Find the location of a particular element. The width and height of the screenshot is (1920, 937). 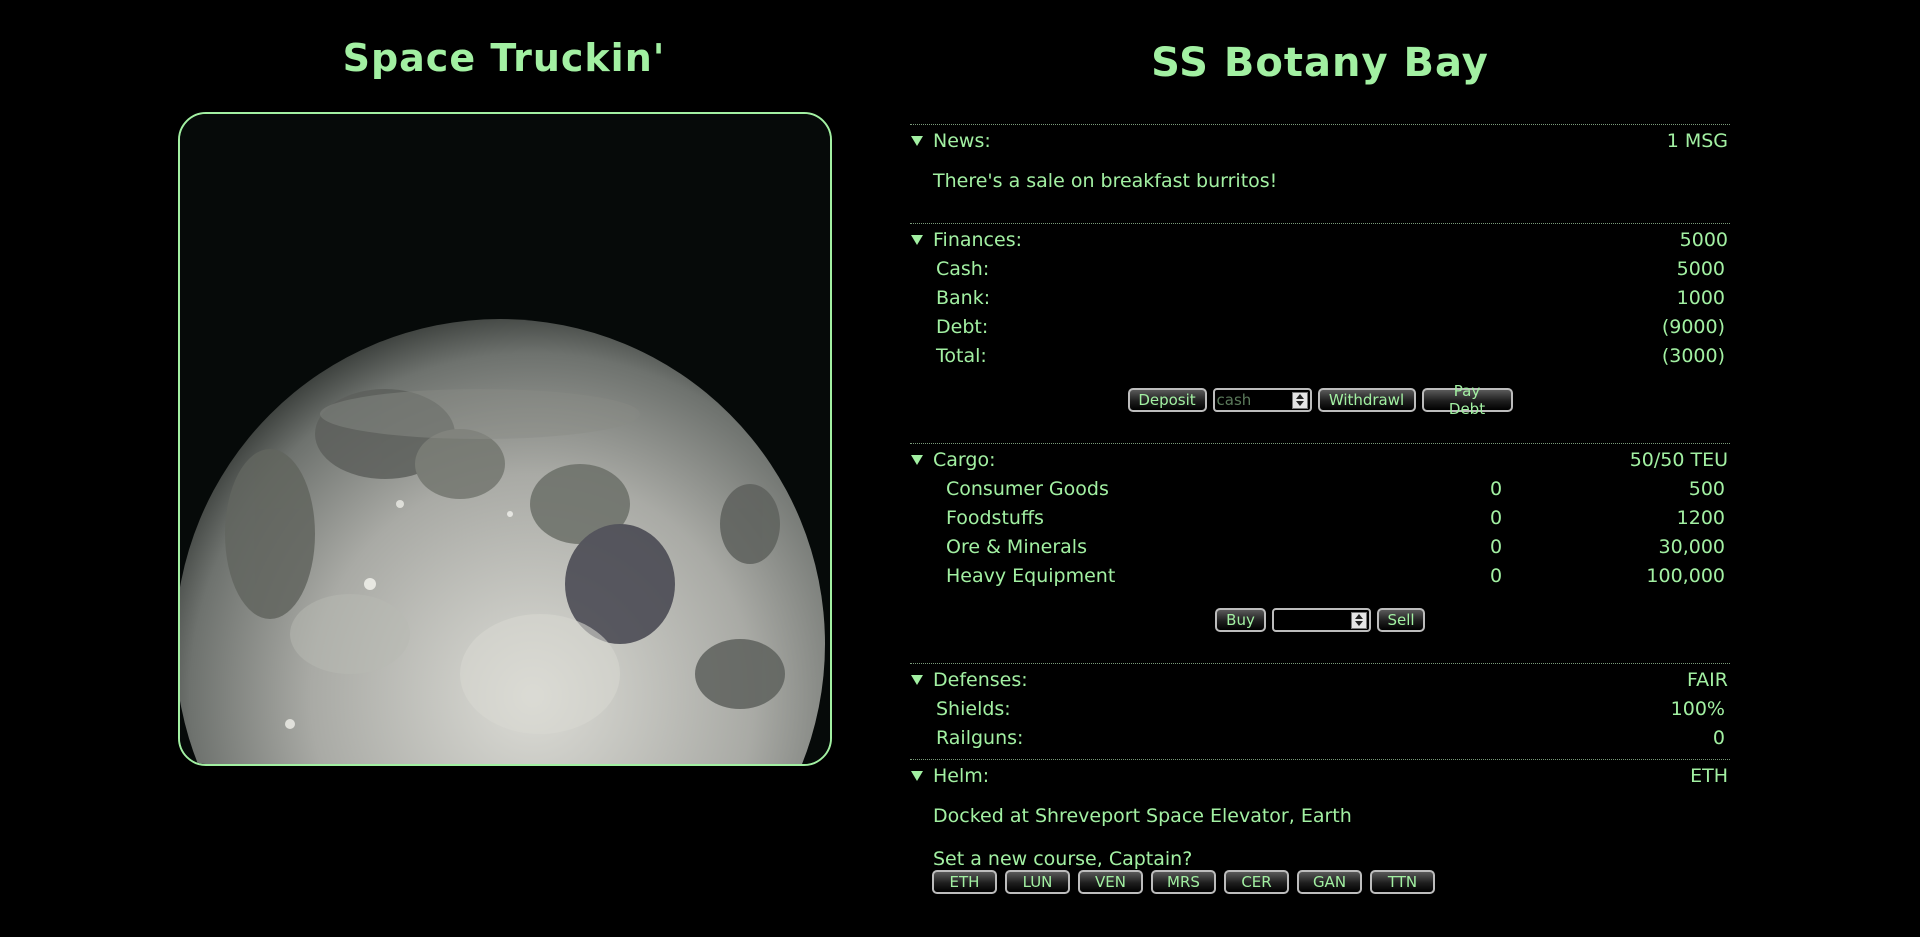

defense-row-railguns: Railguns: 0 is located at coordinates (1320, 737).